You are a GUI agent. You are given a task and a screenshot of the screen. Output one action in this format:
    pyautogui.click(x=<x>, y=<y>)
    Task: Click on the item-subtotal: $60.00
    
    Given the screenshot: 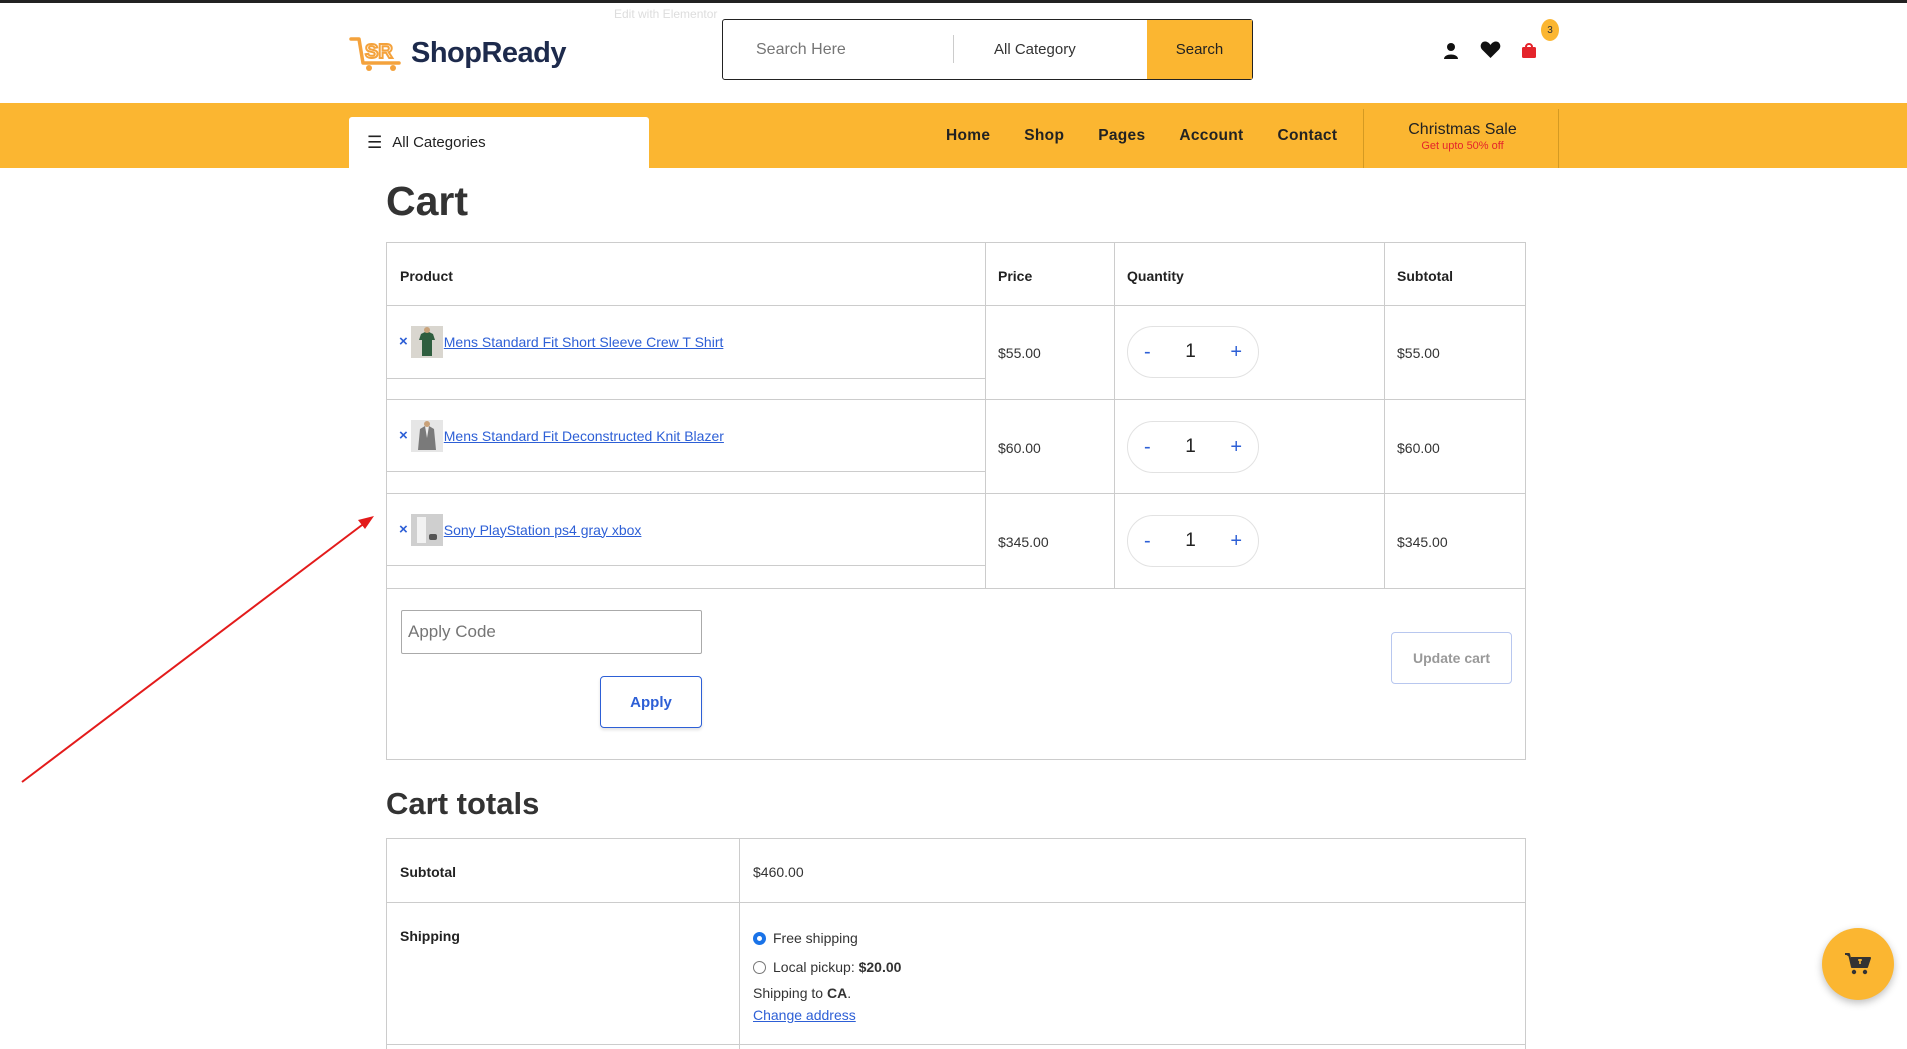 What is the action you would take?
    pyautogui.click(x=1418, y=448)
    